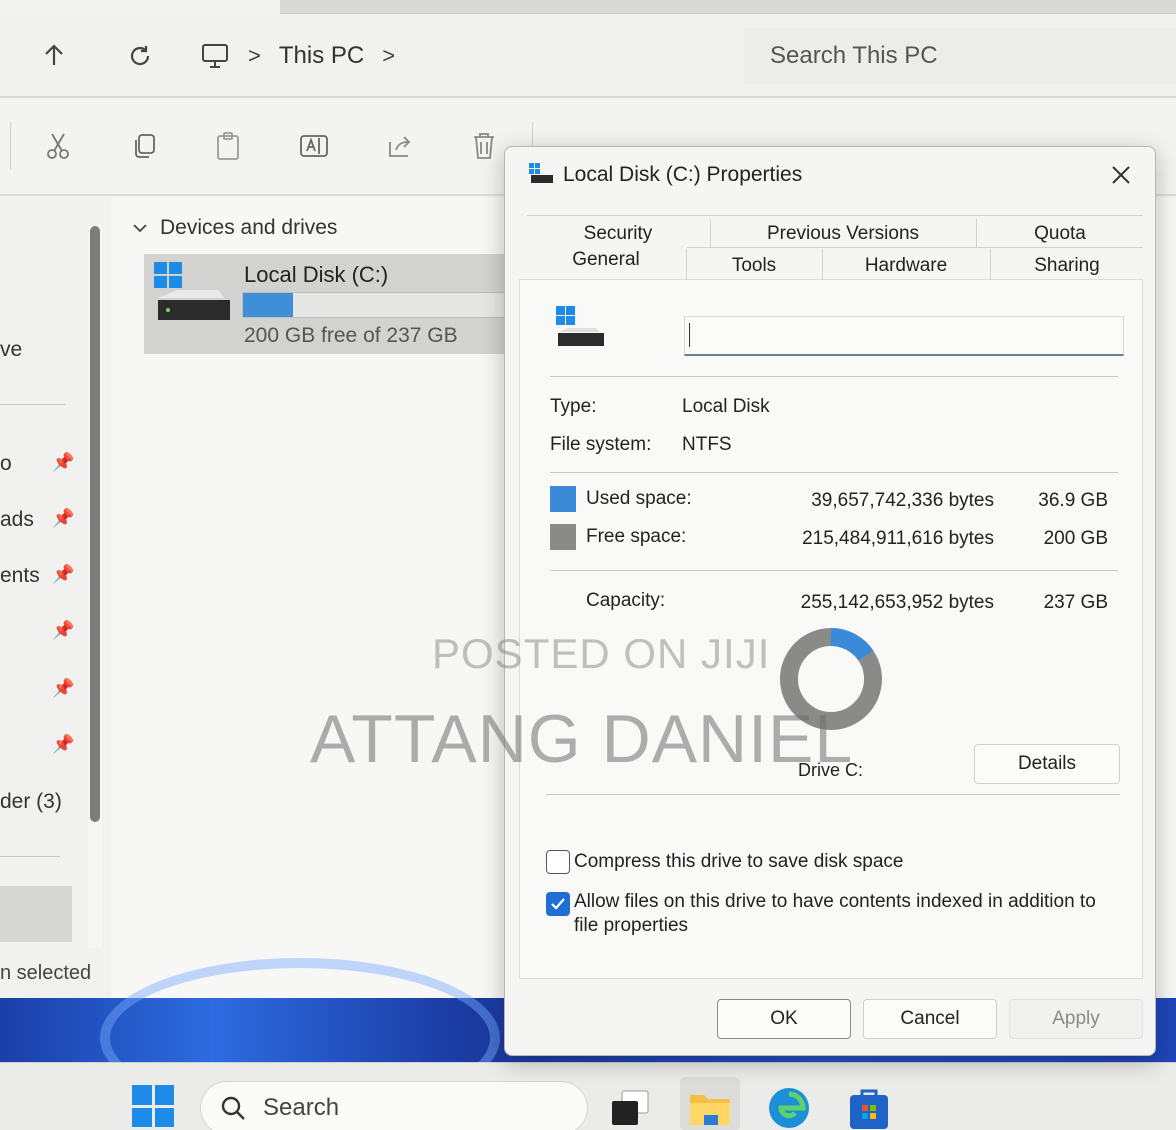 The image size is (1176, 1130). I want to click on tab-tools: Tools, so click(754, 266).